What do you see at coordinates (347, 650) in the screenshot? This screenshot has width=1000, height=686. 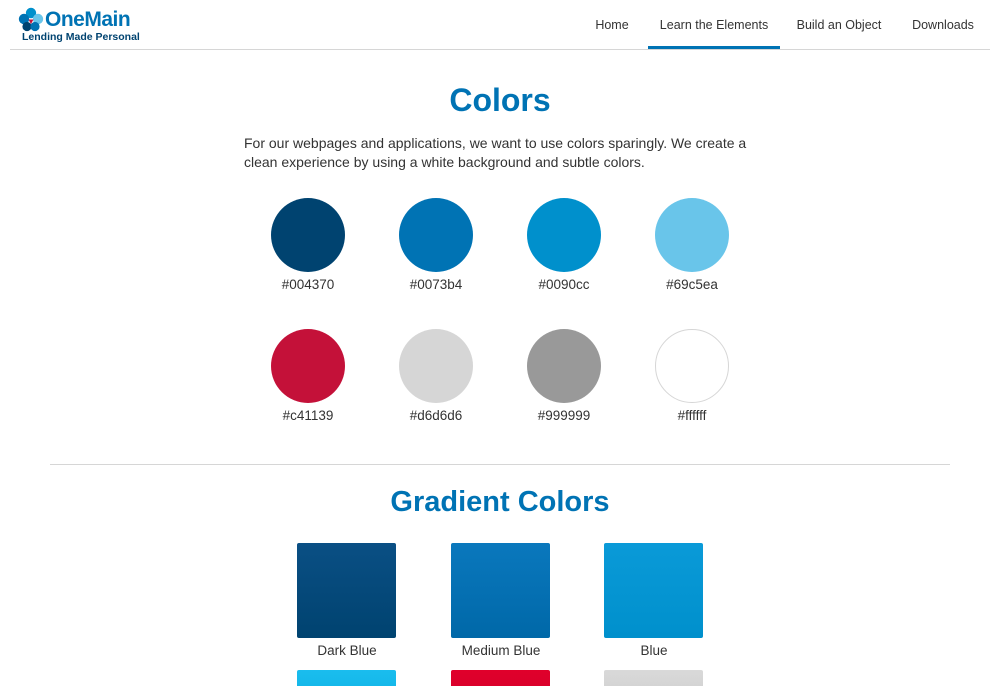 I see `gradient-swatch-label: Dark Blue` at bounding box center [347, 650].